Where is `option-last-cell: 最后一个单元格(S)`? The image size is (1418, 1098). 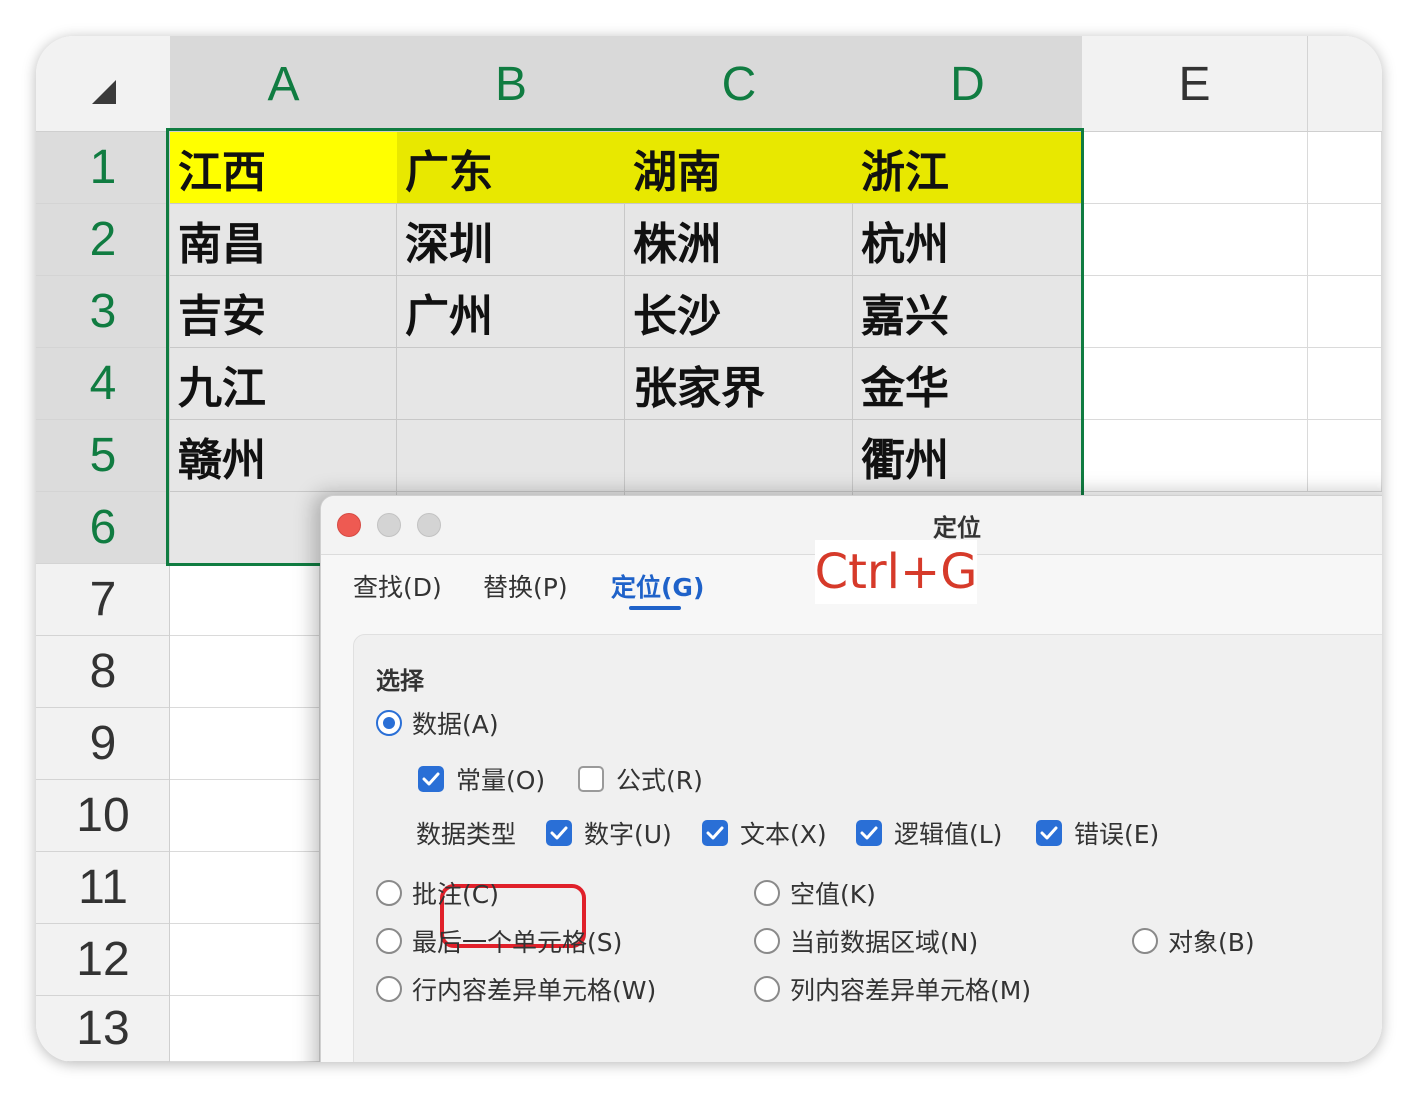
option-last-cell: 最后一个单元格(S) is located at coordinates (499, 941).